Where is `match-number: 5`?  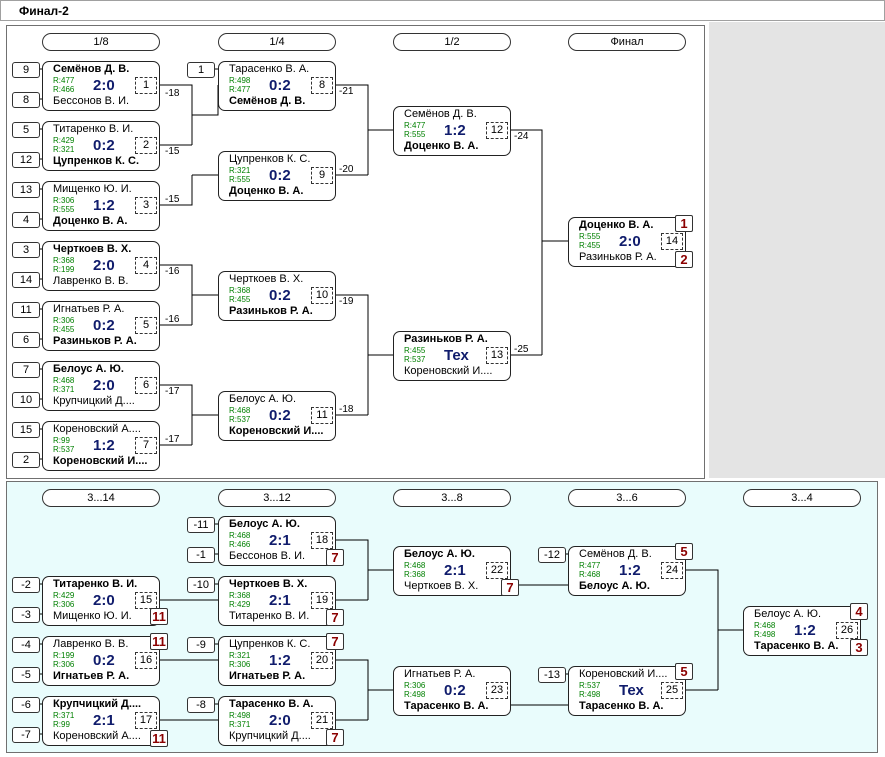 match-number: 5 is located at coordinates (146, 325).